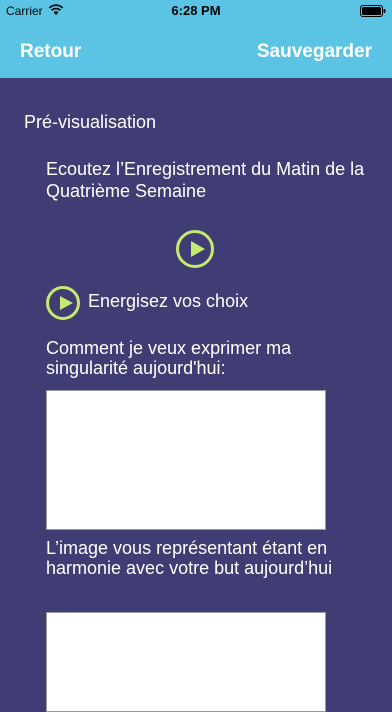  What do you see at coordinates (90, 122) in the screenshot?
I see `preview-heading: Pré-visualisation` at bounding box center [90, 122].